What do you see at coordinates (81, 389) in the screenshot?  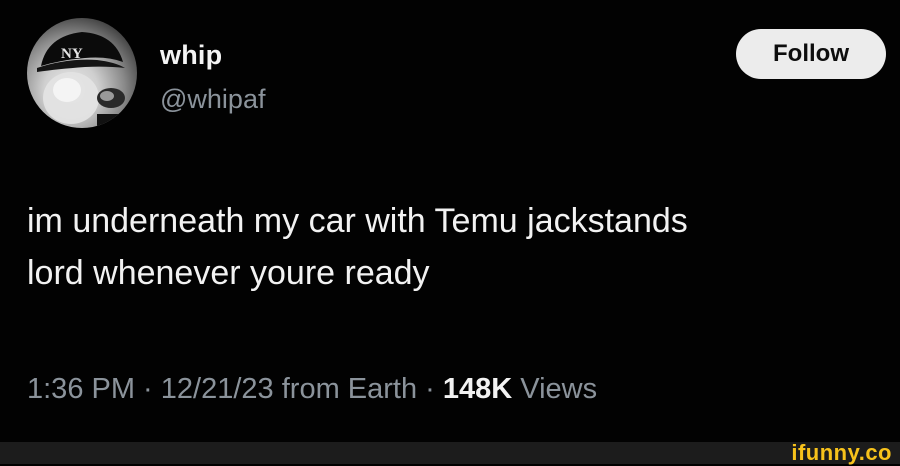 I see `tweet-time: 1:36 PM` at bounding box center [81, 389].